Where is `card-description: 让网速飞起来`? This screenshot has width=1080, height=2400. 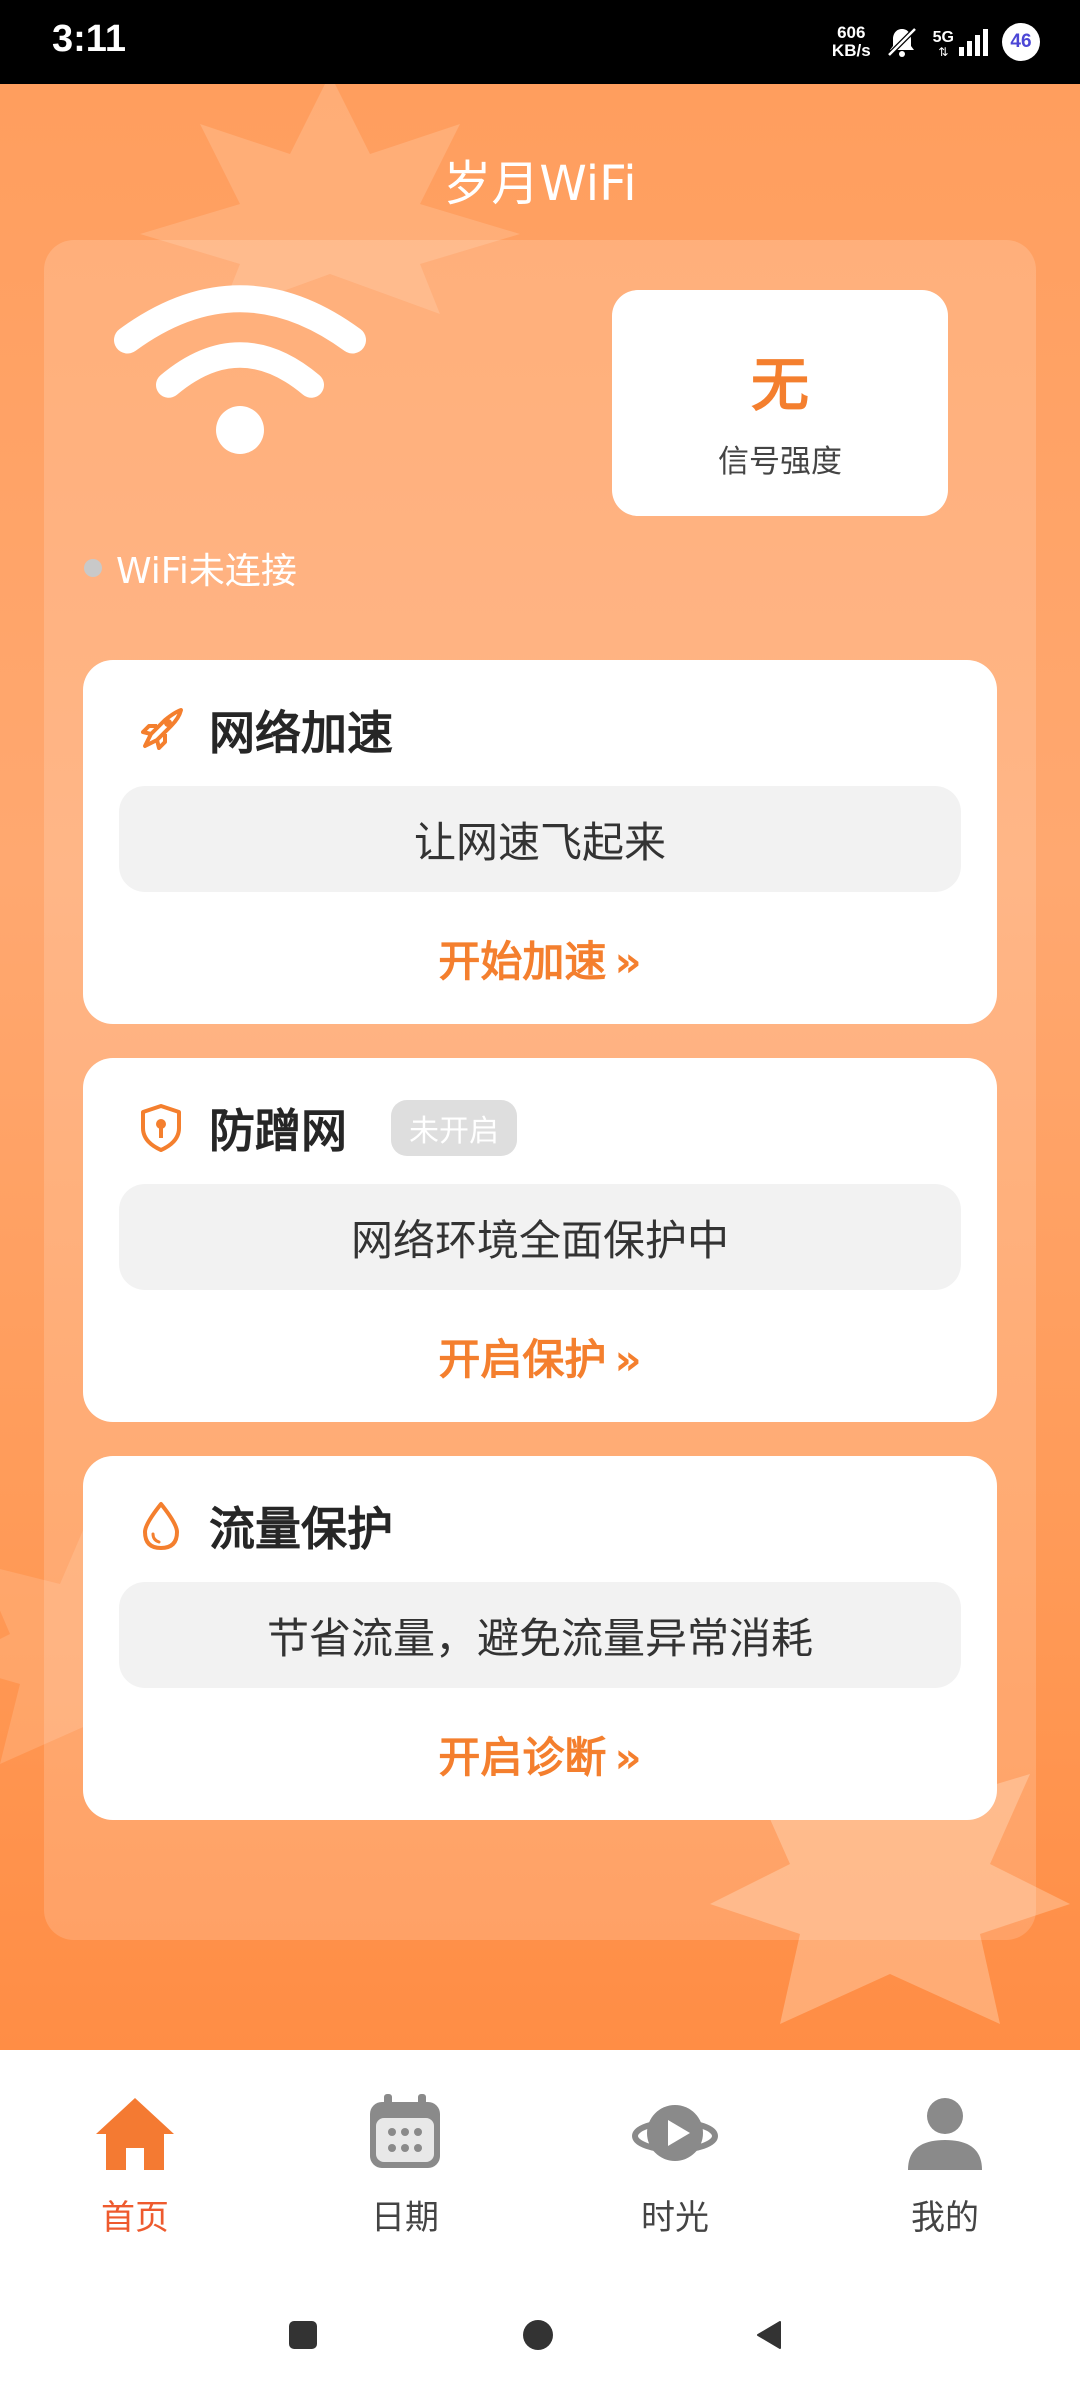
card-description: 让网速飞起来 is located at coordinates (540, 839).